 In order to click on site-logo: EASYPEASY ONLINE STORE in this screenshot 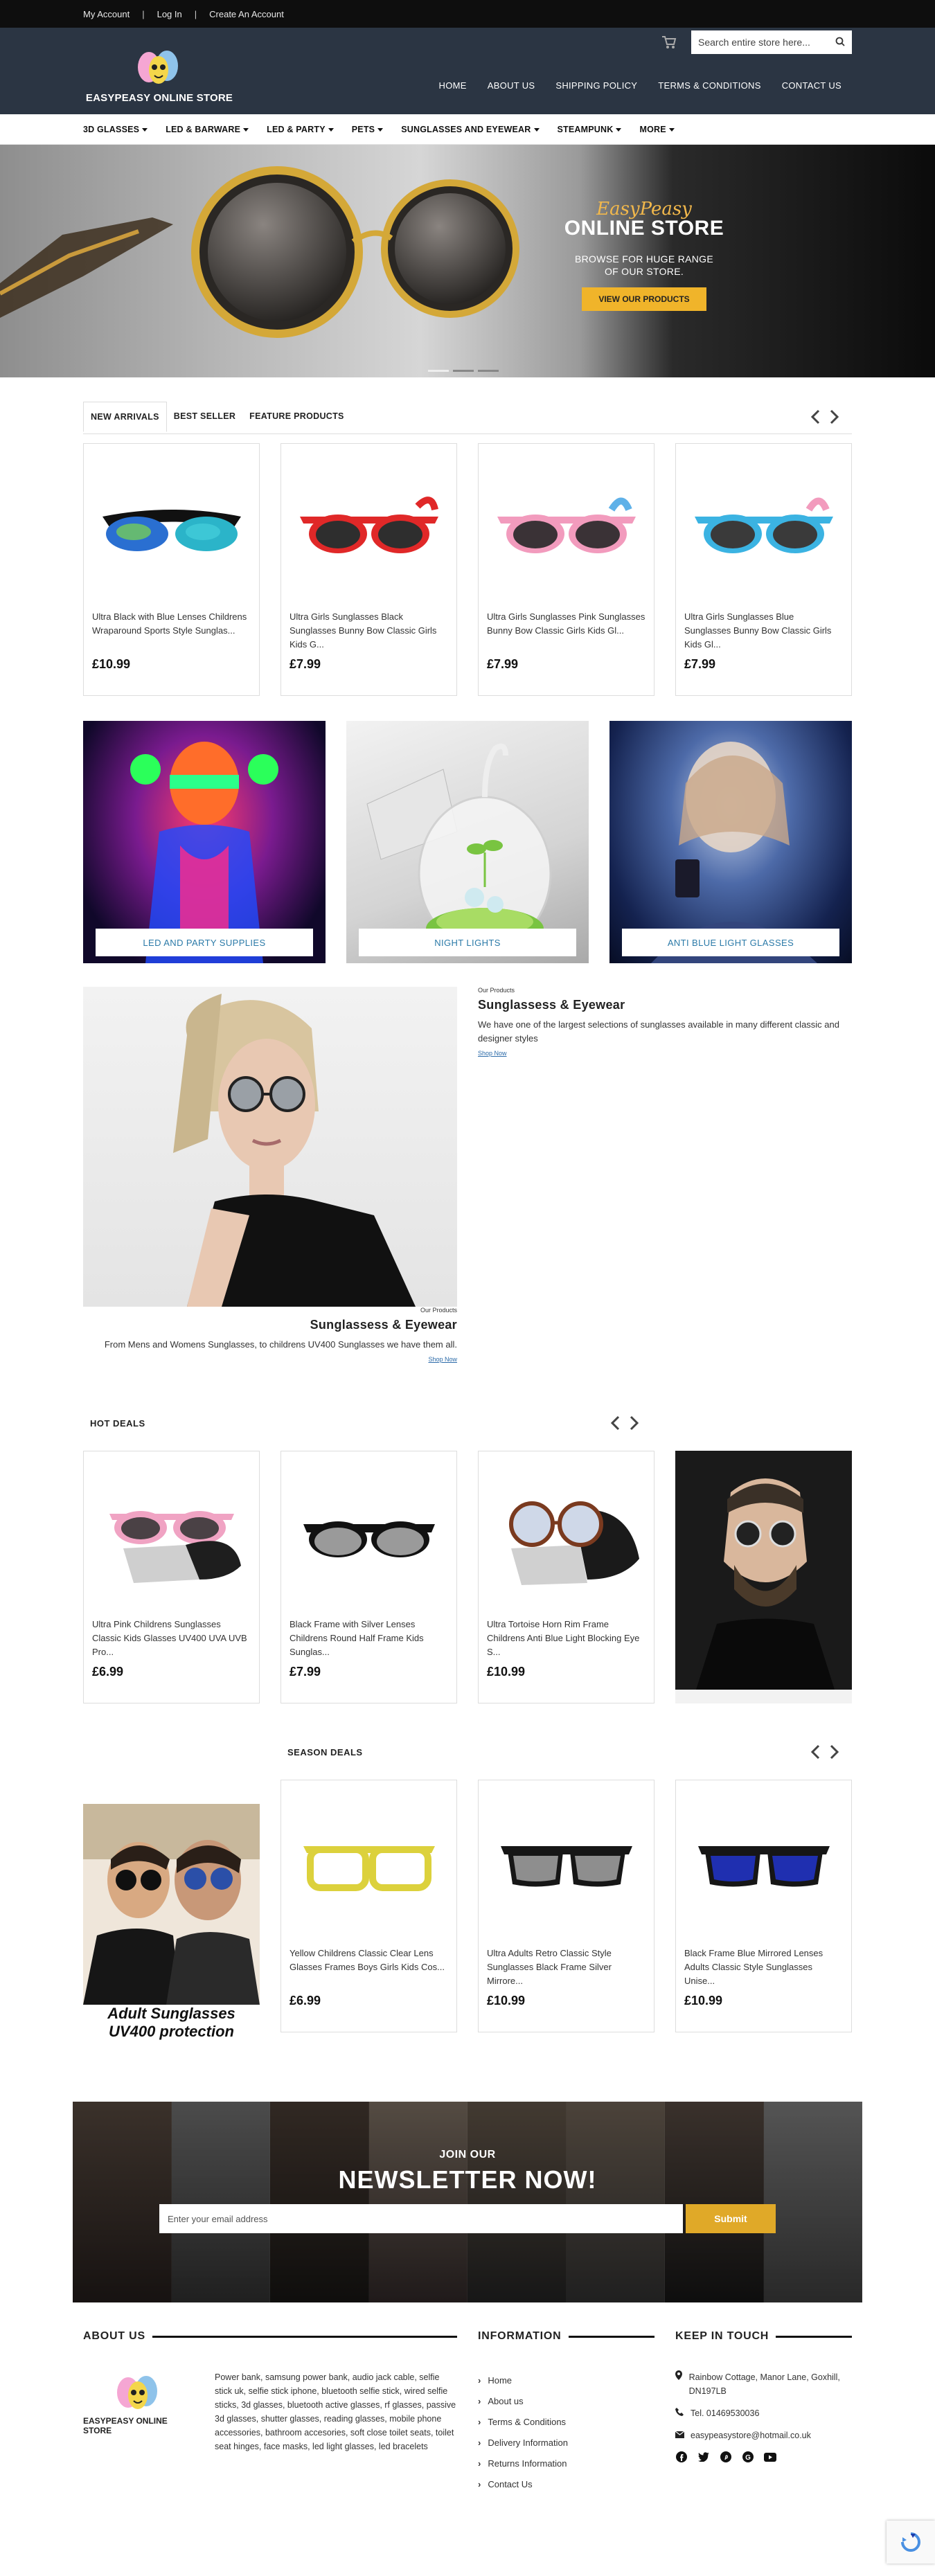, I will do `click(159, 74)`.